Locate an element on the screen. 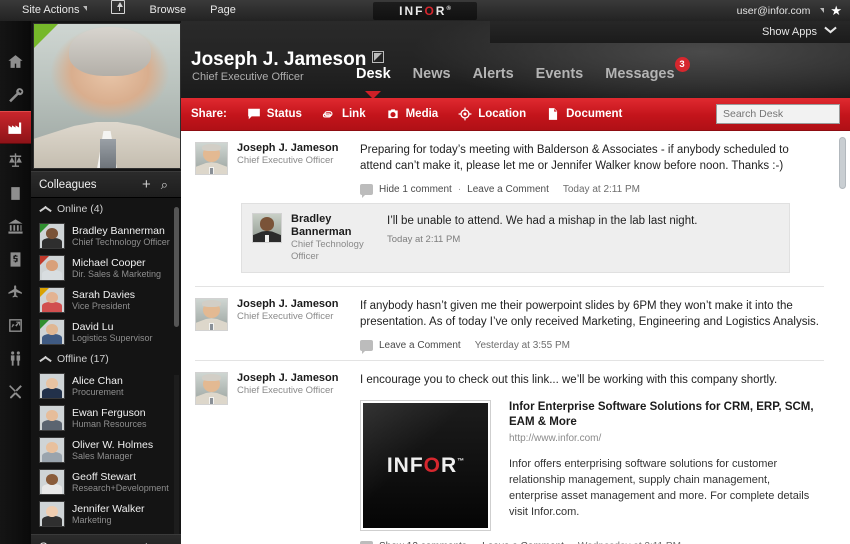 The height and width of the screenshot is (544, 850). colleague-info: Geoff Stewart Research+Development is located at coordinates (120, 482).